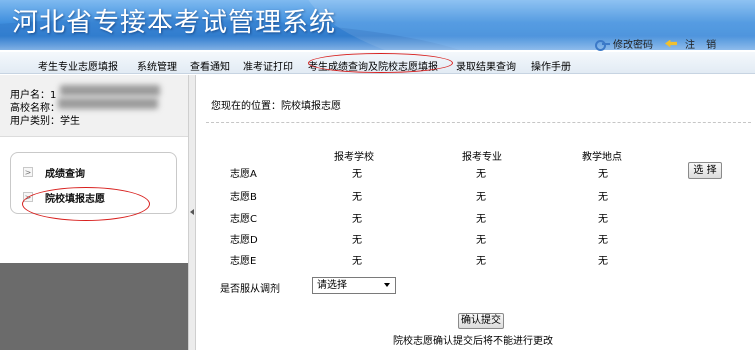  Describe the element at coordinates (377, 43) in the screenshot. I see `top-links: 修改密码 注 销` at that location.